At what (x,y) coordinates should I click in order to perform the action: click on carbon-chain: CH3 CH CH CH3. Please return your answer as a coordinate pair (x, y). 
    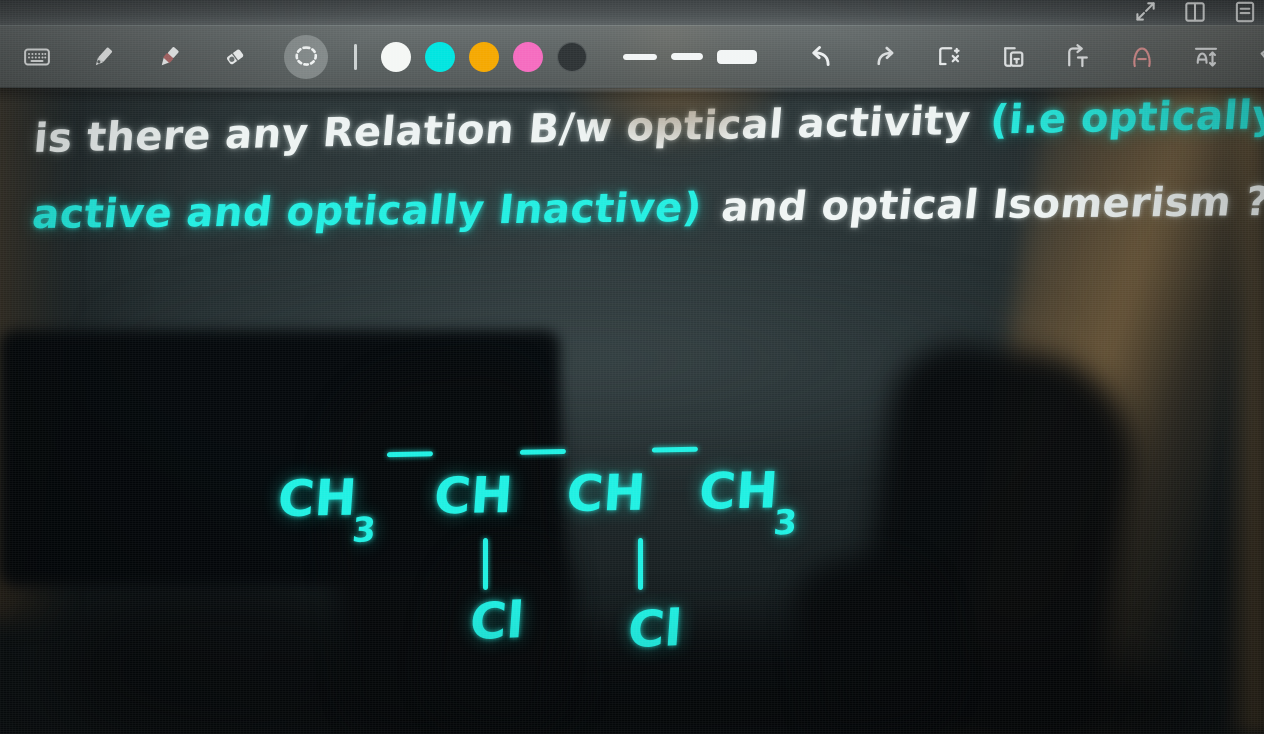
    Looking at the image, I should click on (539, 498).